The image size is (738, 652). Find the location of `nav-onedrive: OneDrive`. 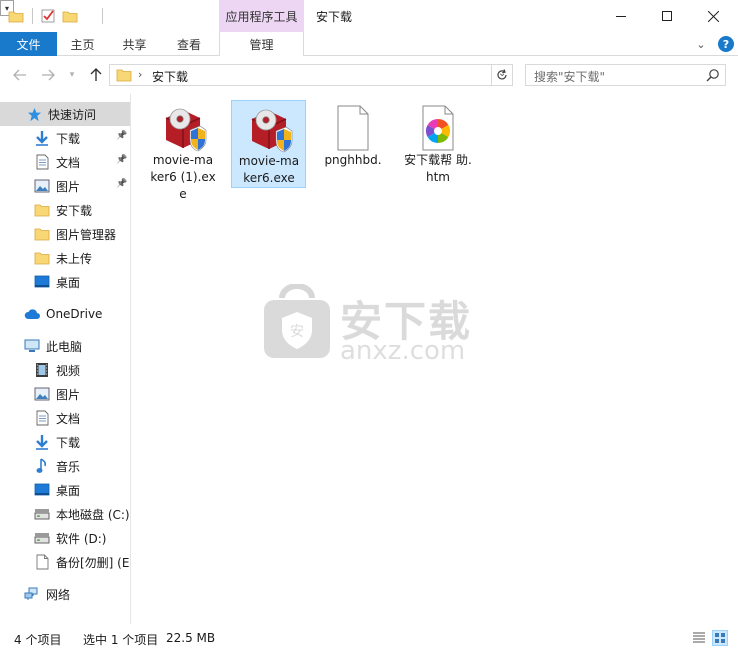

nav-onedrive: OneDrive is located at coordinates (65, 314).